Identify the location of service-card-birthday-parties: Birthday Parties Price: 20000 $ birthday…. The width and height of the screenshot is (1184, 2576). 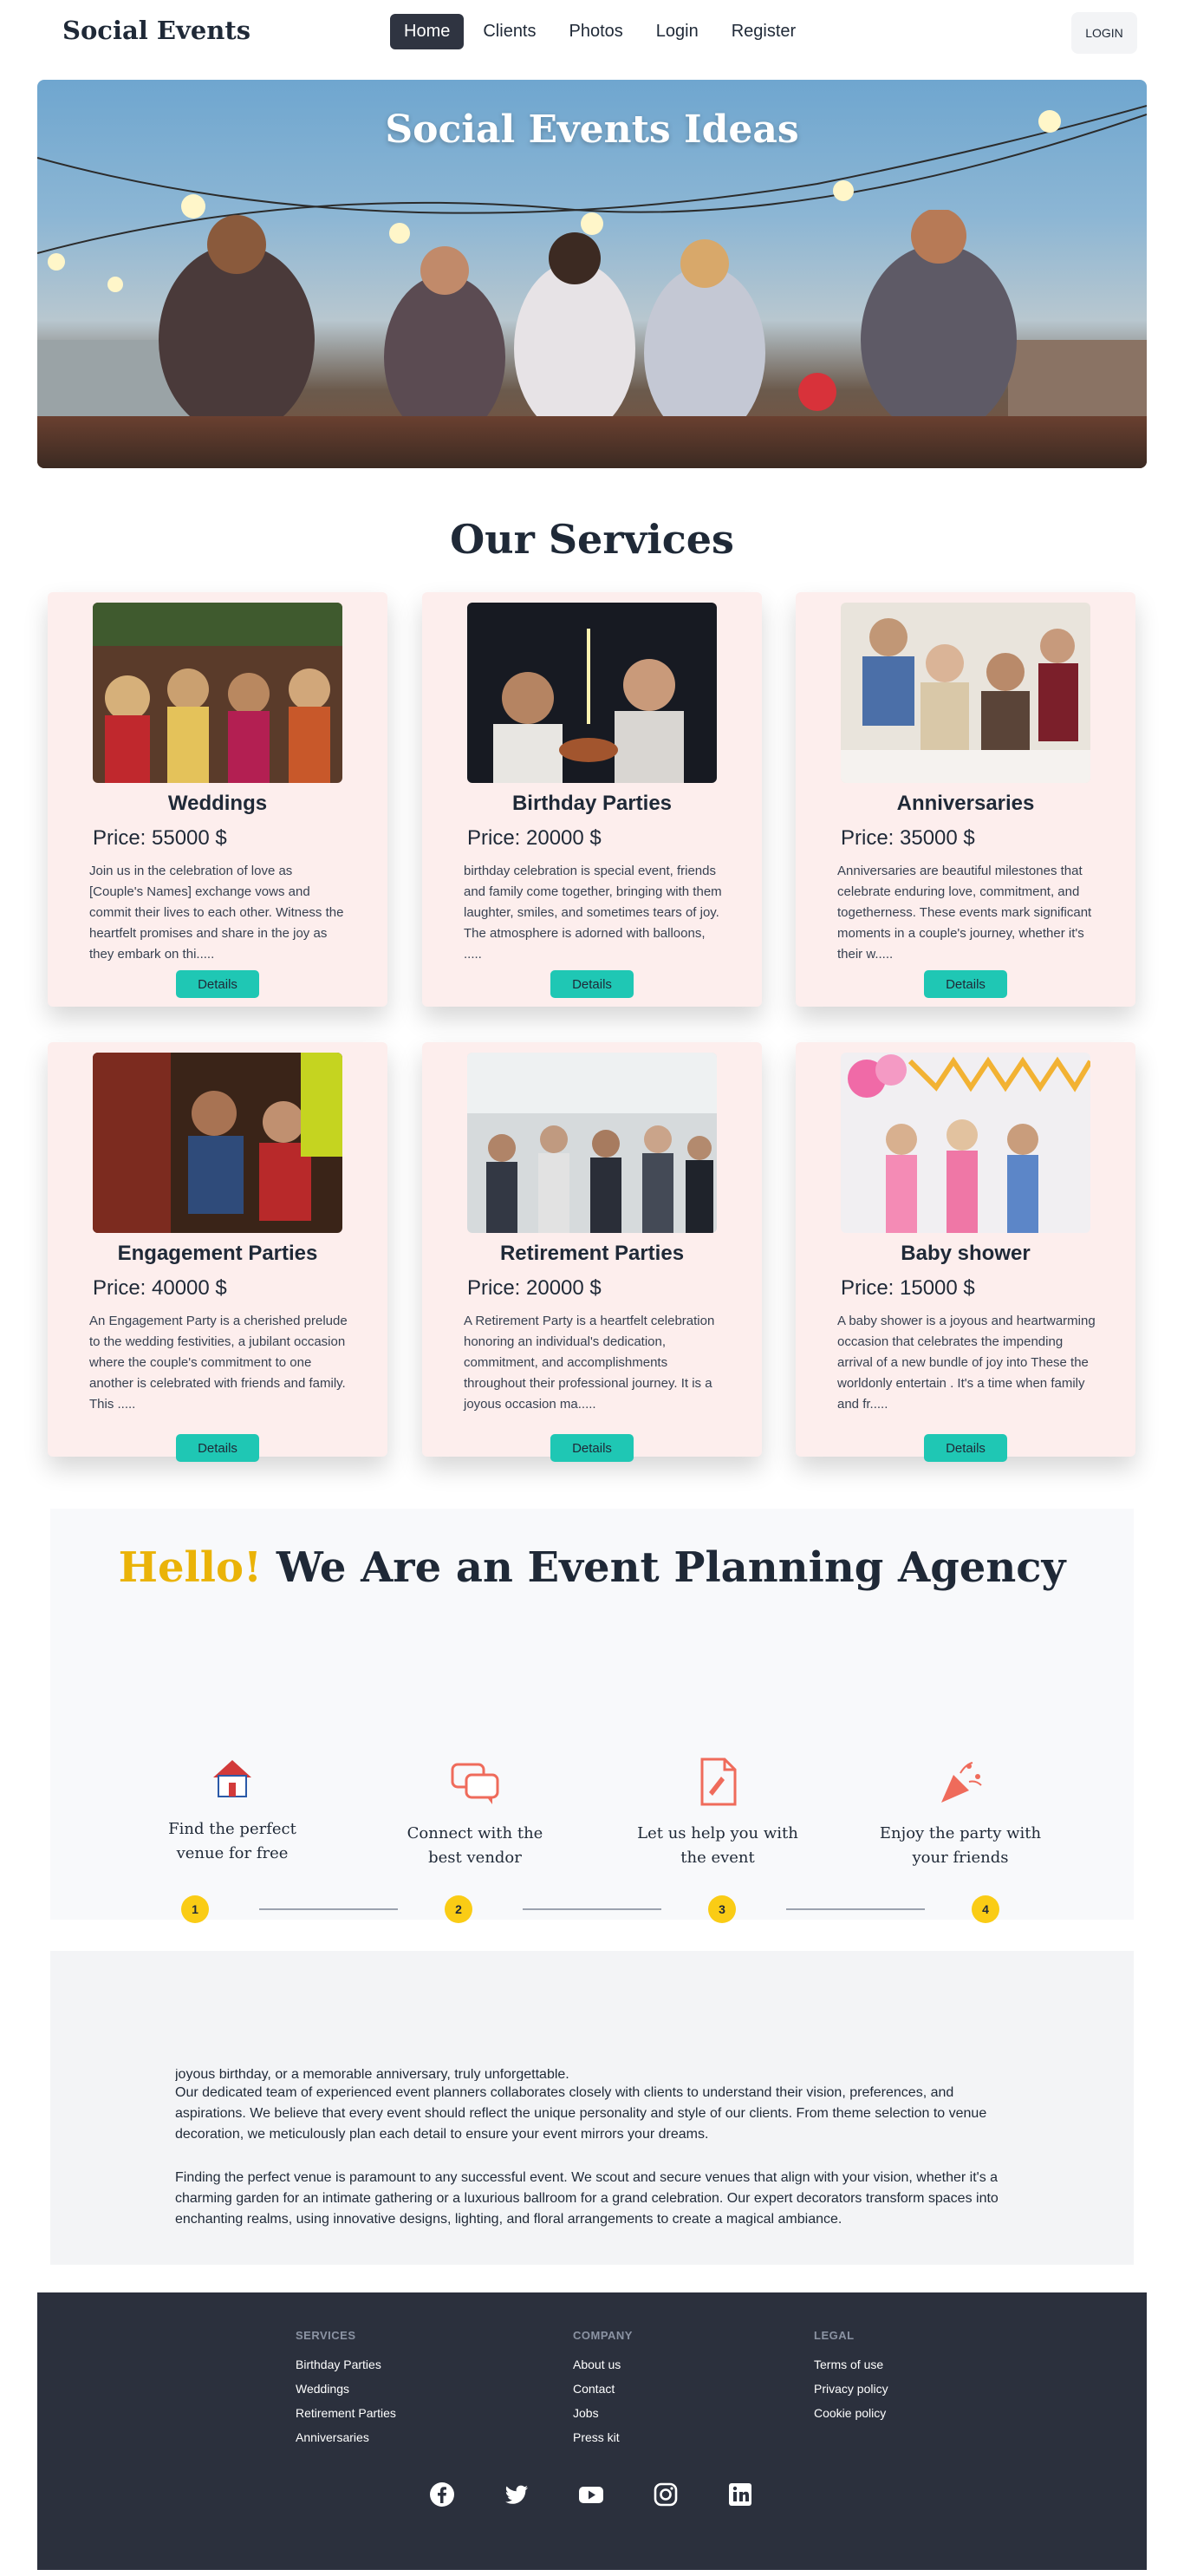
(592, 800).